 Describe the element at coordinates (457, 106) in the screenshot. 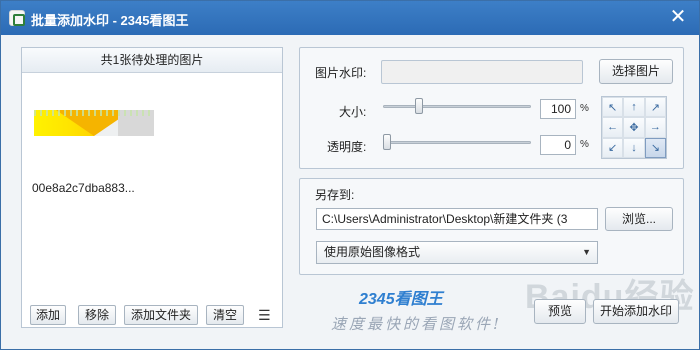

I see `size-slider` at that location.